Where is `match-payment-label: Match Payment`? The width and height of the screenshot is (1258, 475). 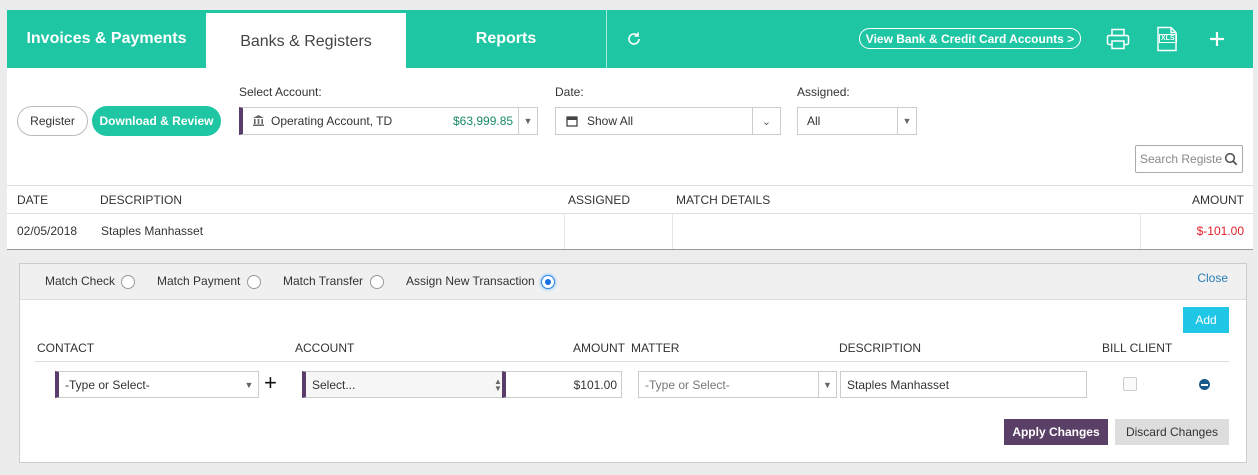
match-payment-label: Match Payment is located at coordinates (199, 281).